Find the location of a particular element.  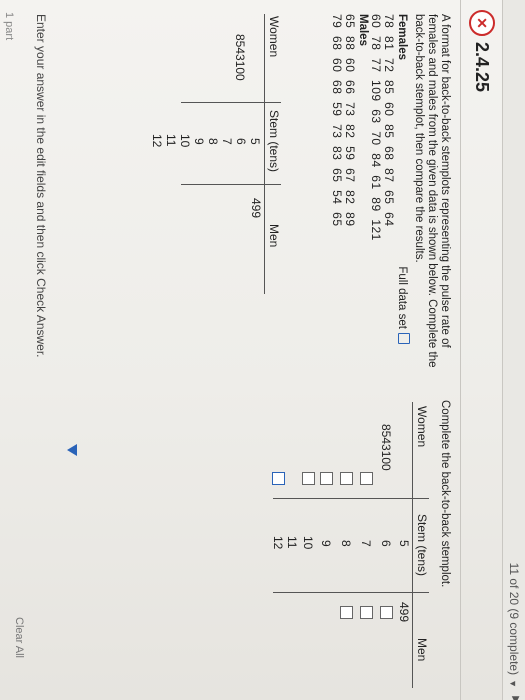

question-number: 2.4.25 is located at coordinates (482, 67).